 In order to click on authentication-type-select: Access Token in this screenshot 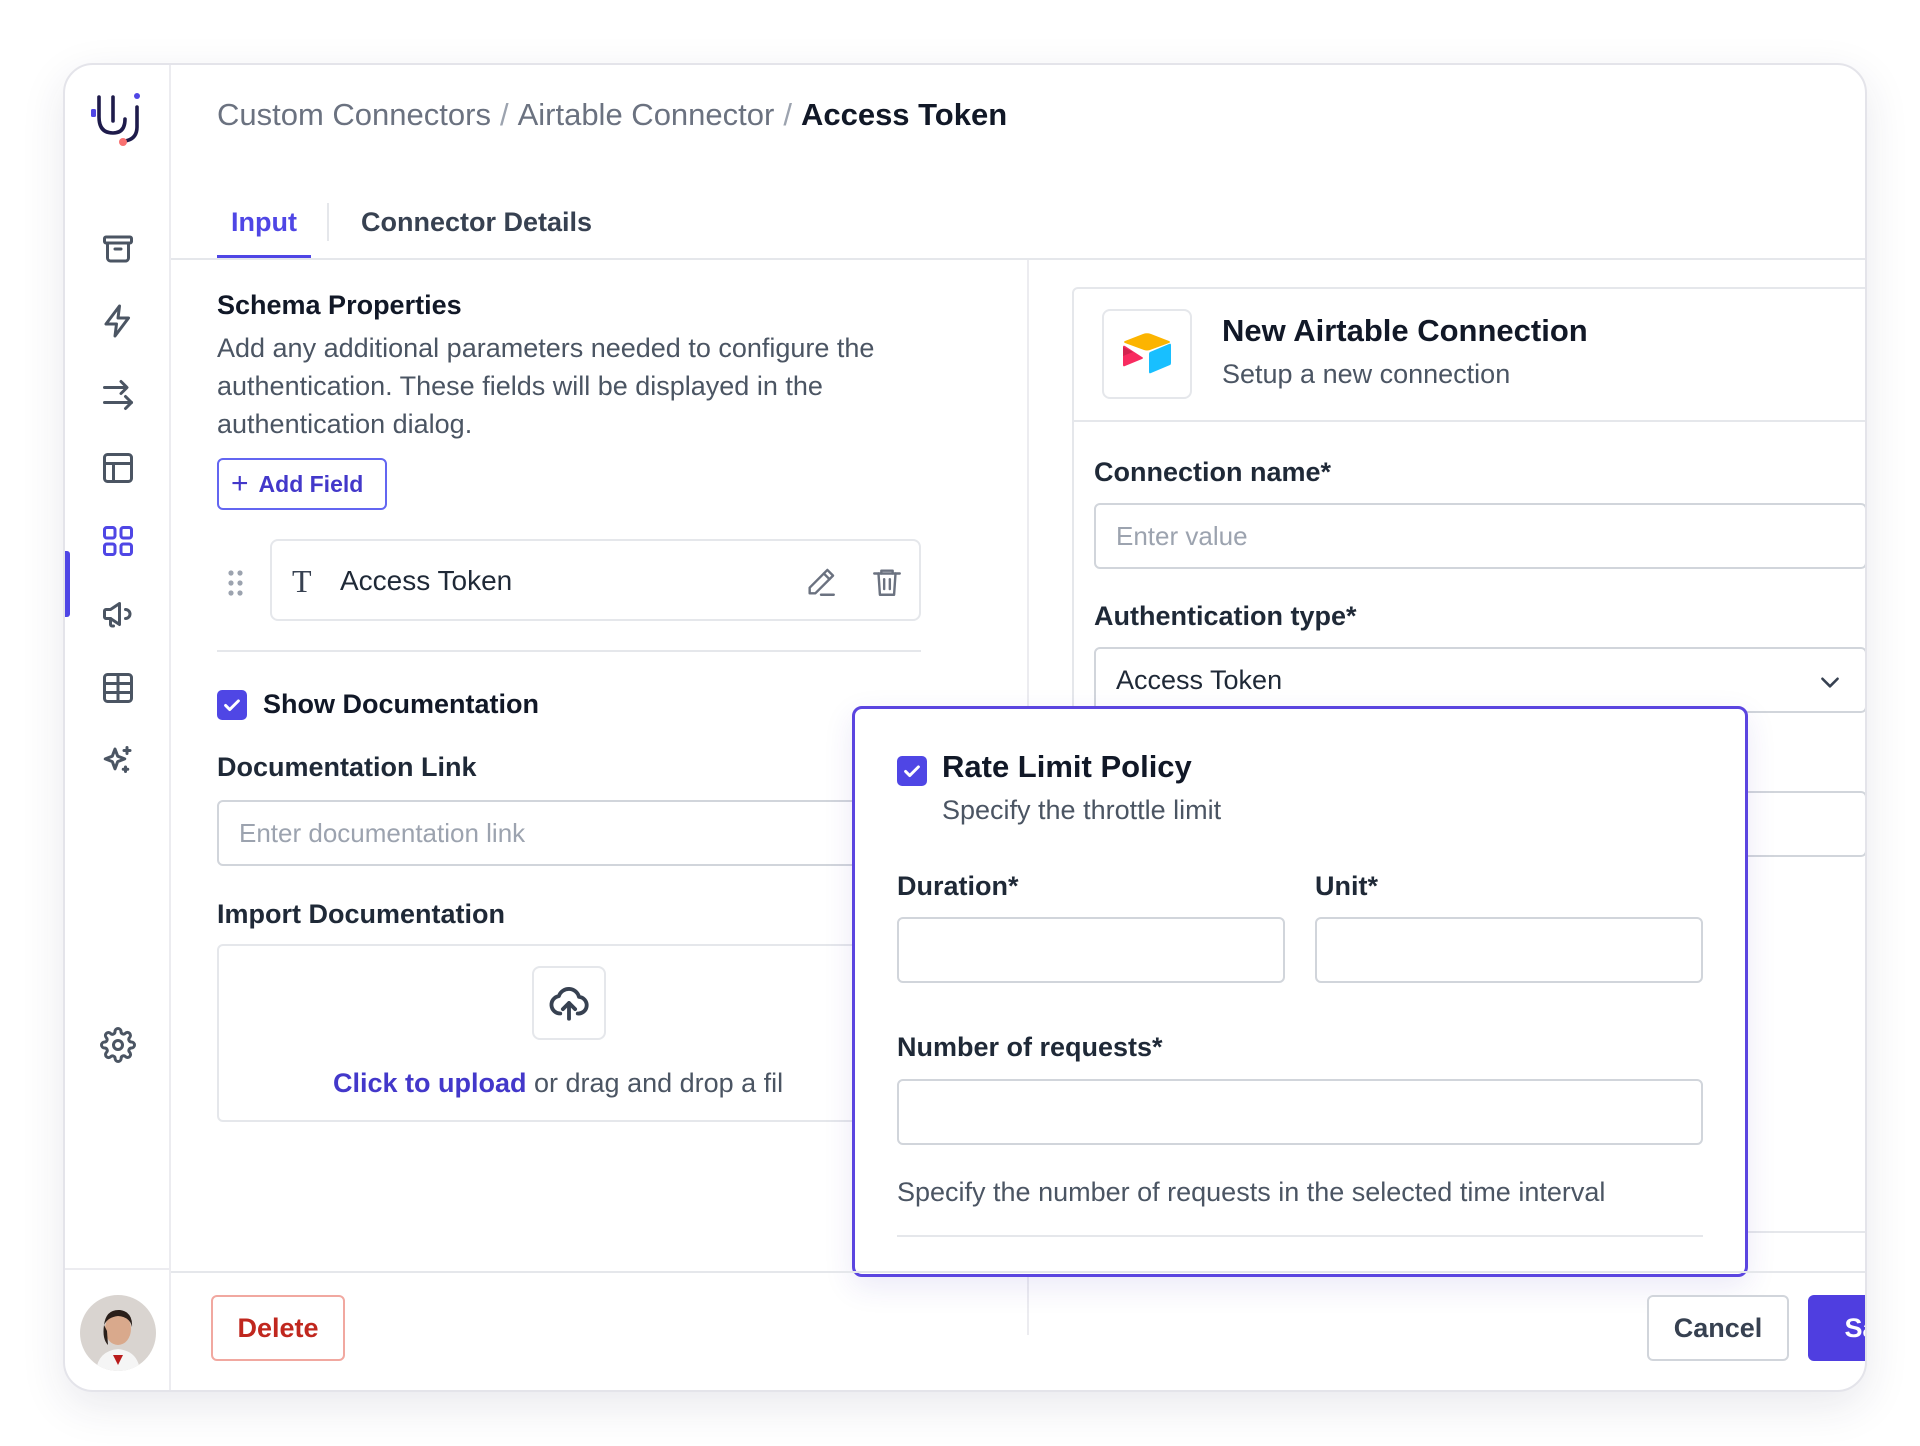, I will do `click(1479, 680)`.